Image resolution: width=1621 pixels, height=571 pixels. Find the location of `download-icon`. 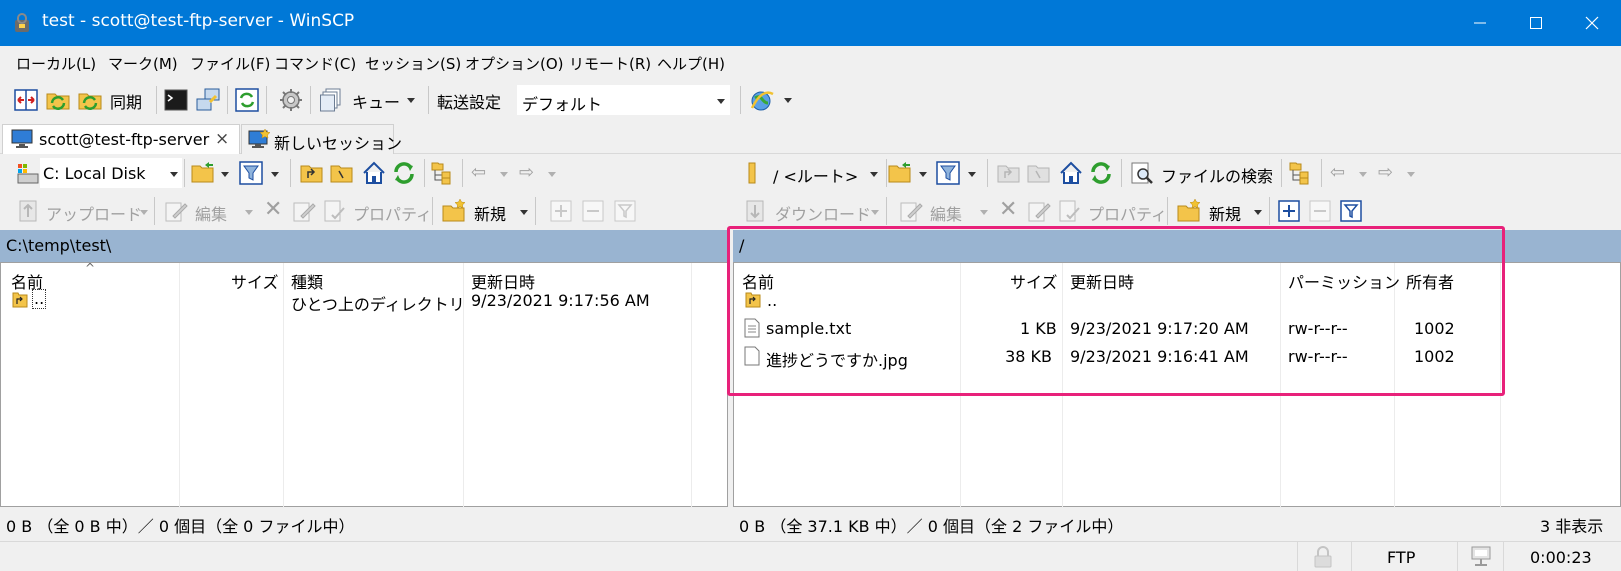

download-icon is located at coordinates (755, 211).